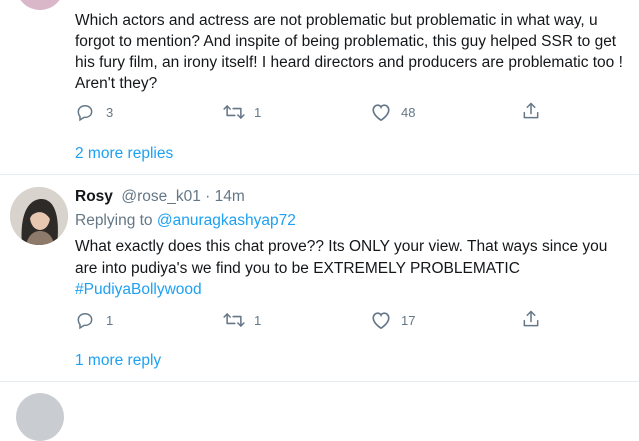 The image size is (639, 441). Describe the element at coordinates (408, 112) in the screenshot. I see `like-count: 48` at that location.